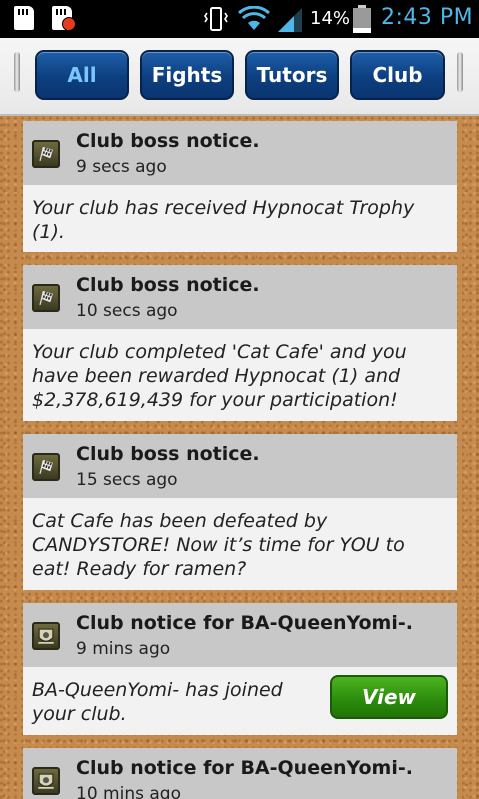 The height and width of the screenshot is (799, 479). I want to click on notice-time: 10 mins ago, so click(128, 791).